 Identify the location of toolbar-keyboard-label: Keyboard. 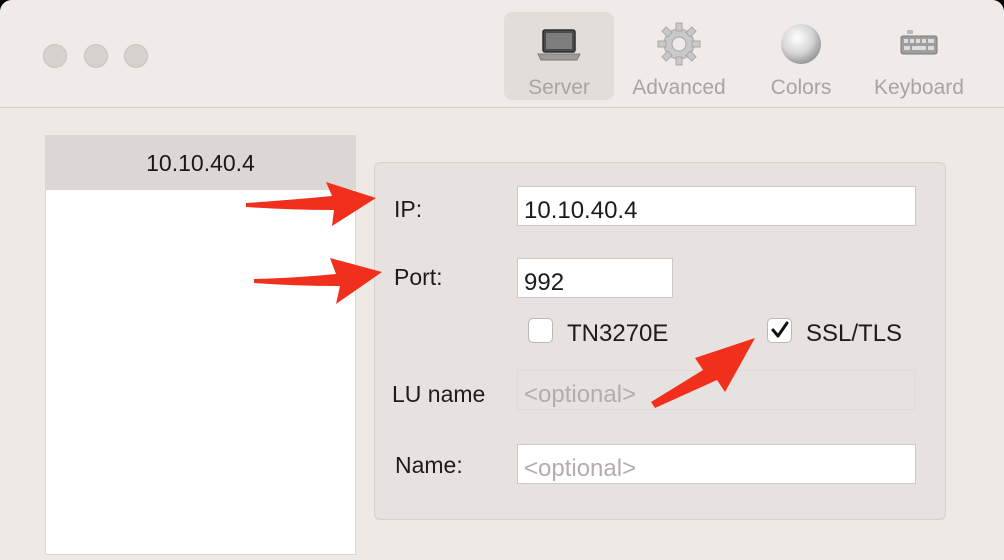
(919, 87).